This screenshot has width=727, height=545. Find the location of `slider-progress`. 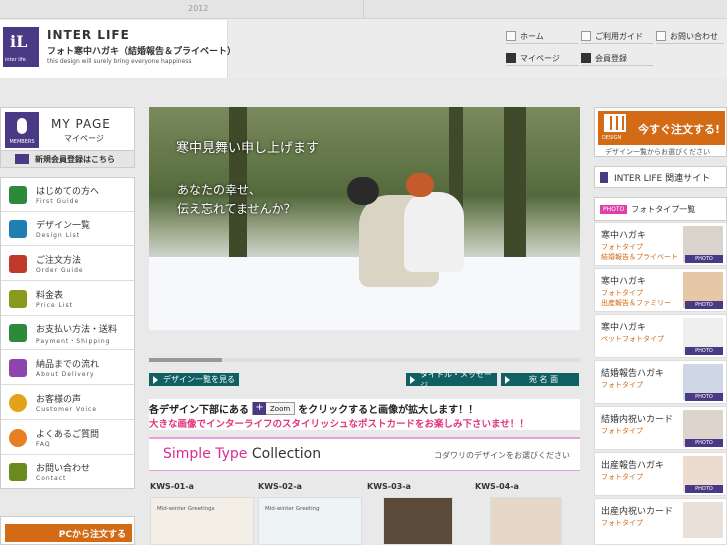

slider-progress is located at coordinates (364, 360).